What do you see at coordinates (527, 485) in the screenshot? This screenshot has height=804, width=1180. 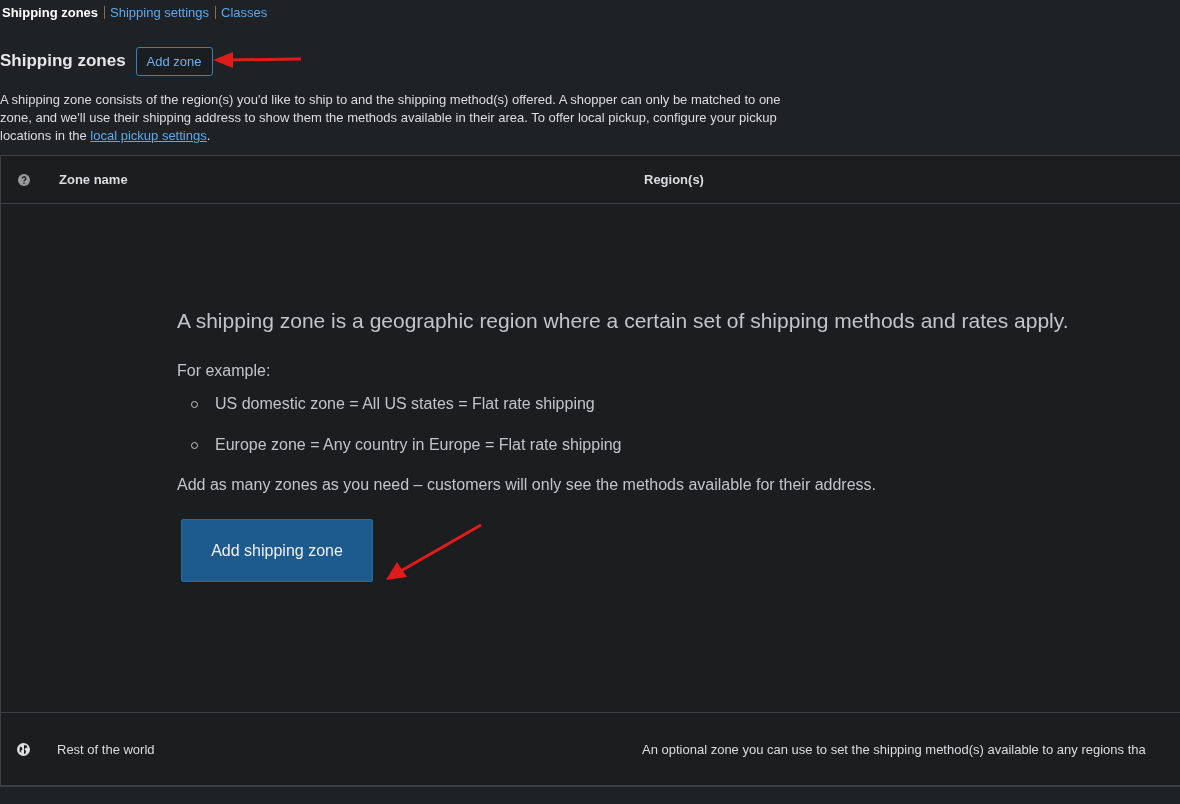 I see `empty-state-note: Add as many zones as you need – customers will only see the methods available for their address.` at bounding box center [527, 485].